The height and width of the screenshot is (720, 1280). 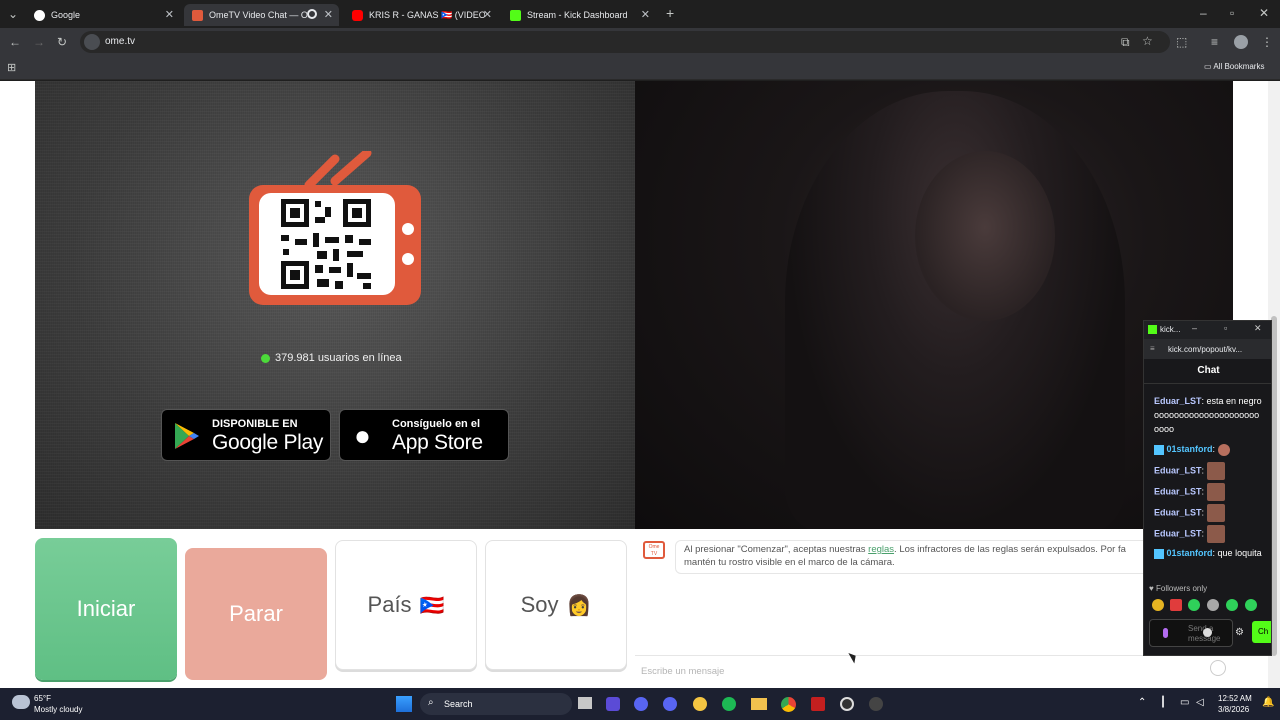 I want to click on kick-titlebar: kick... – ▫ ✕, so click(x=1207, y=330).